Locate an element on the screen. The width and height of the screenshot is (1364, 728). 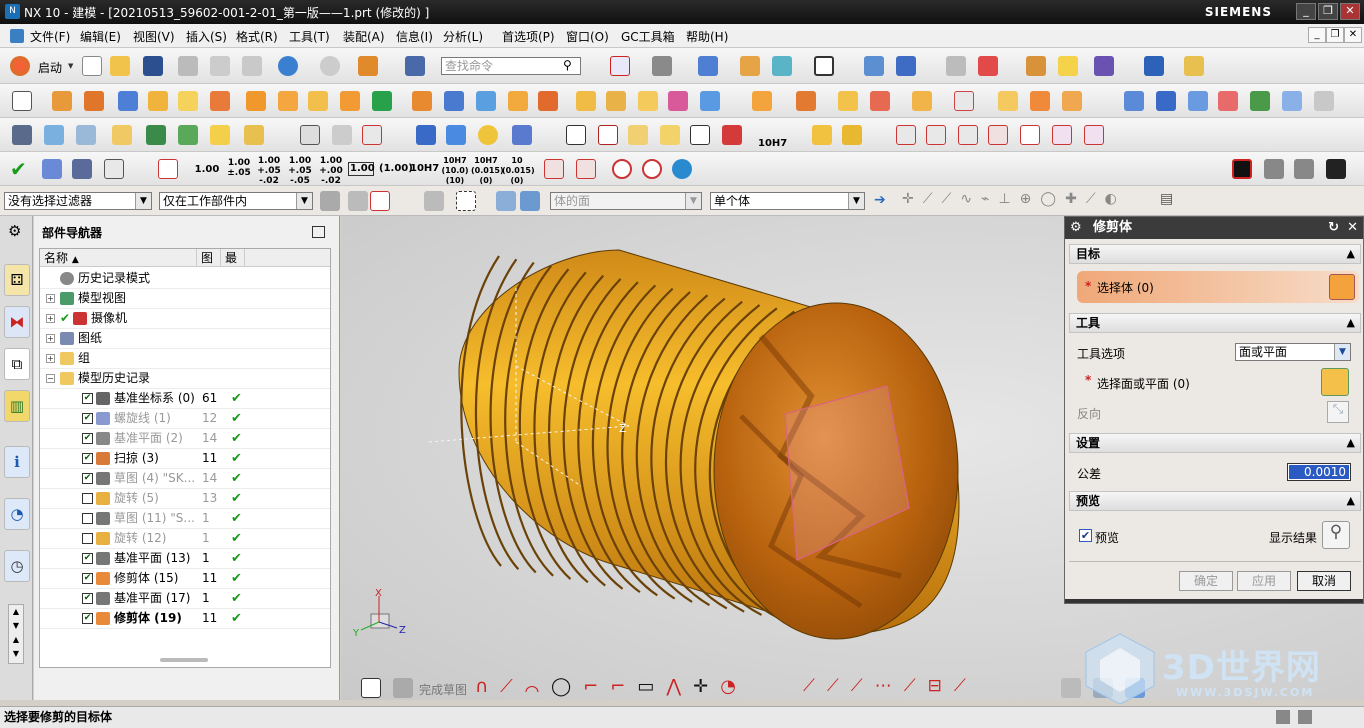
record-icon is located at coordinates (1242, 169).